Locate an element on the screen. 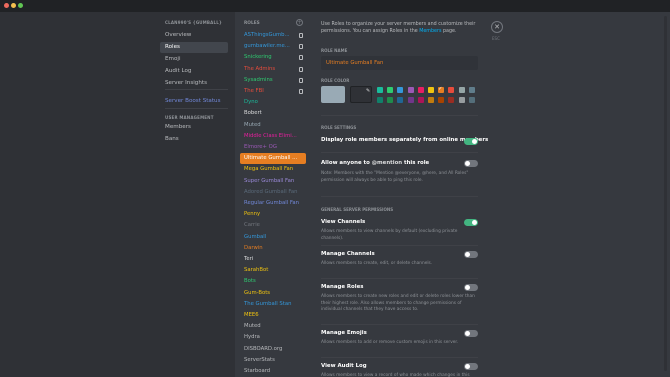 The image size is (670, 377). perm-title: Manage Roles is located at coordinates (342, 287).